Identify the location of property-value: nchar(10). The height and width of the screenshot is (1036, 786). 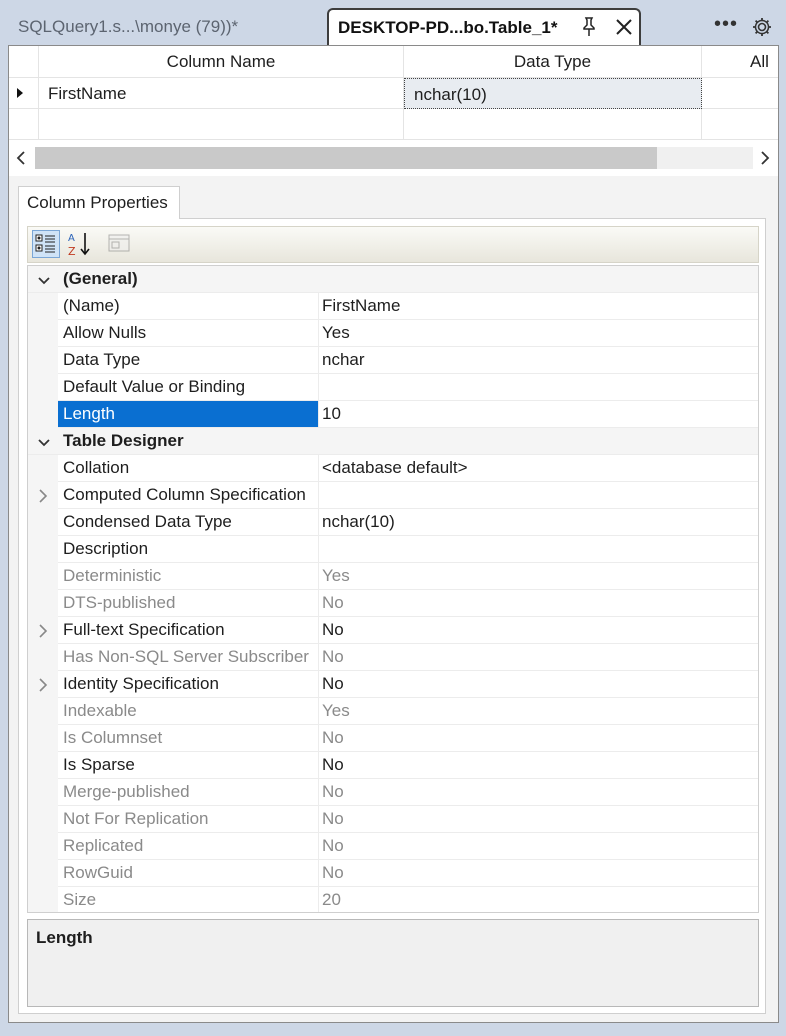
(357, 522).